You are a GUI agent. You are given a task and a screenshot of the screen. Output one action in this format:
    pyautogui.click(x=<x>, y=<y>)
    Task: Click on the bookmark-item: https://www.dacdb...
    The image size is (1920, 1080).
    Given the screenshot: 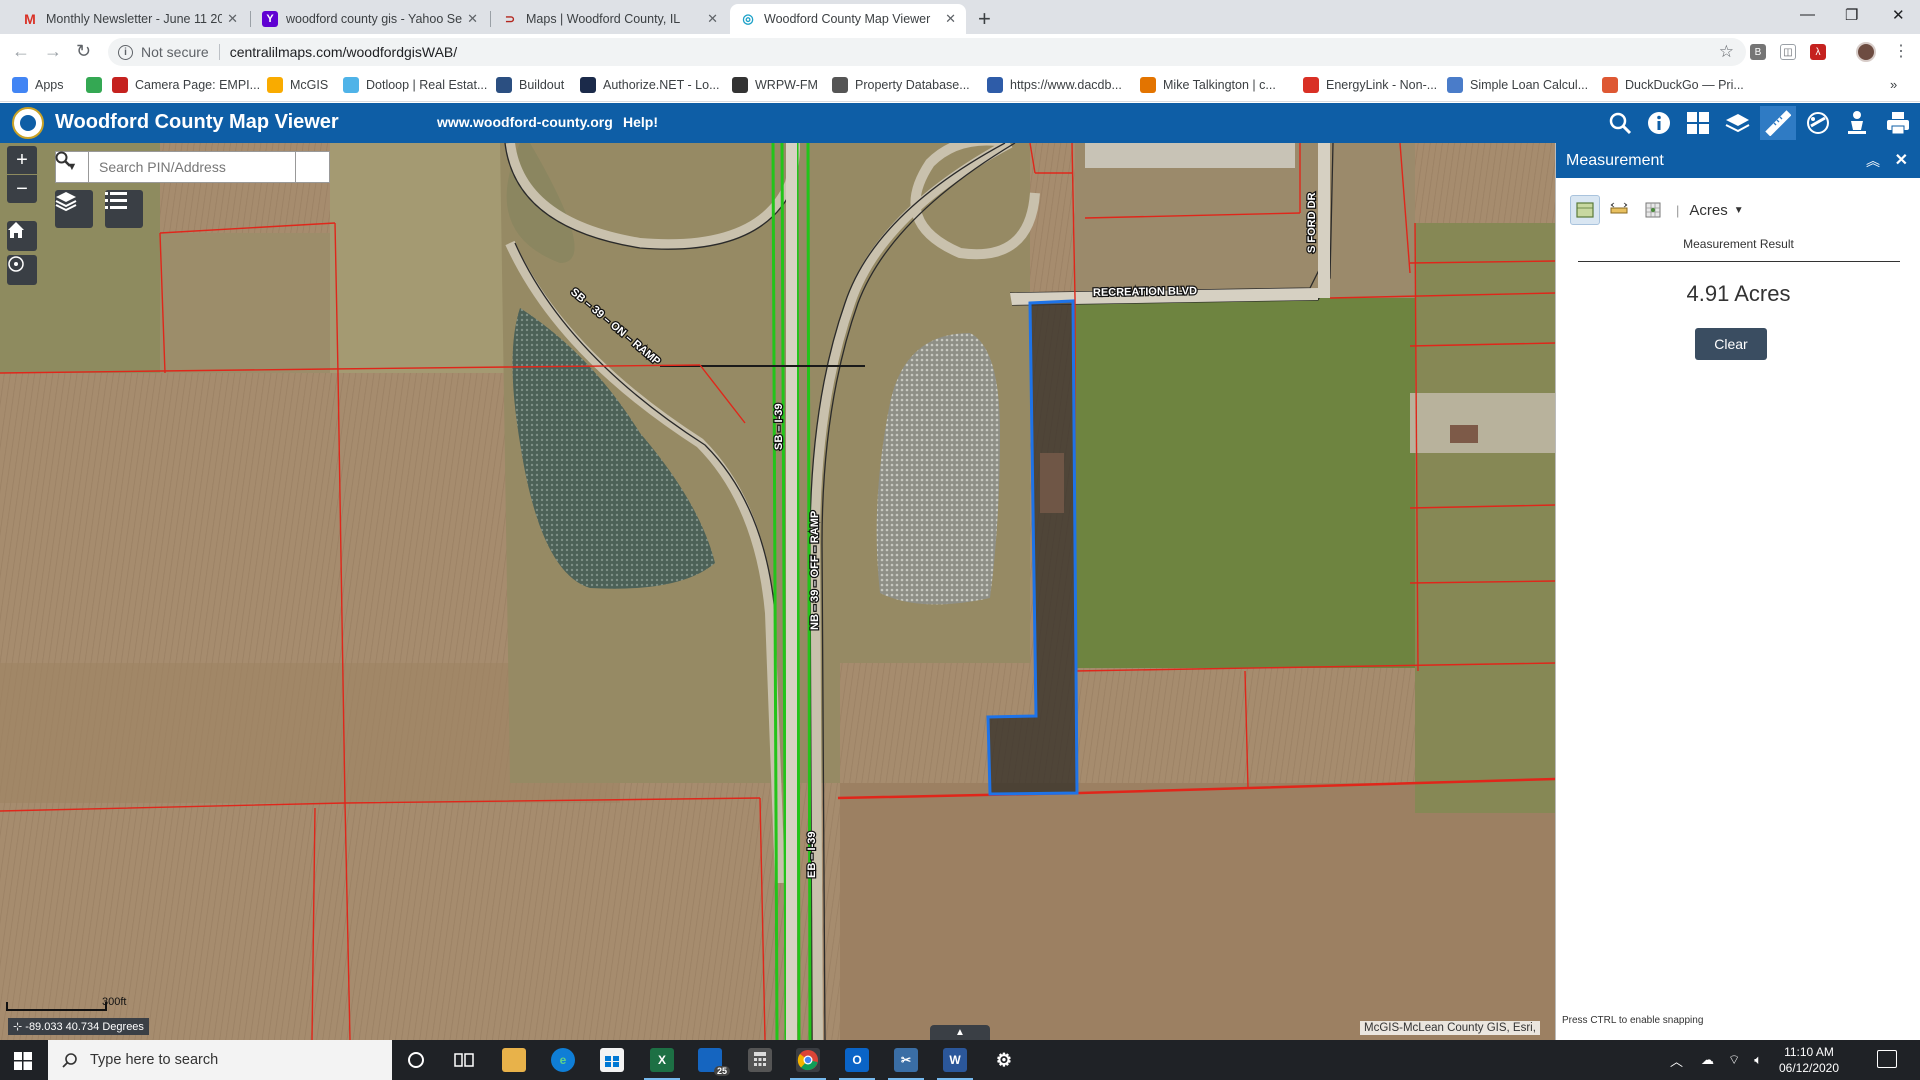 What is the action you would take?
    pyautogui.click(x=1054, y=85)
    